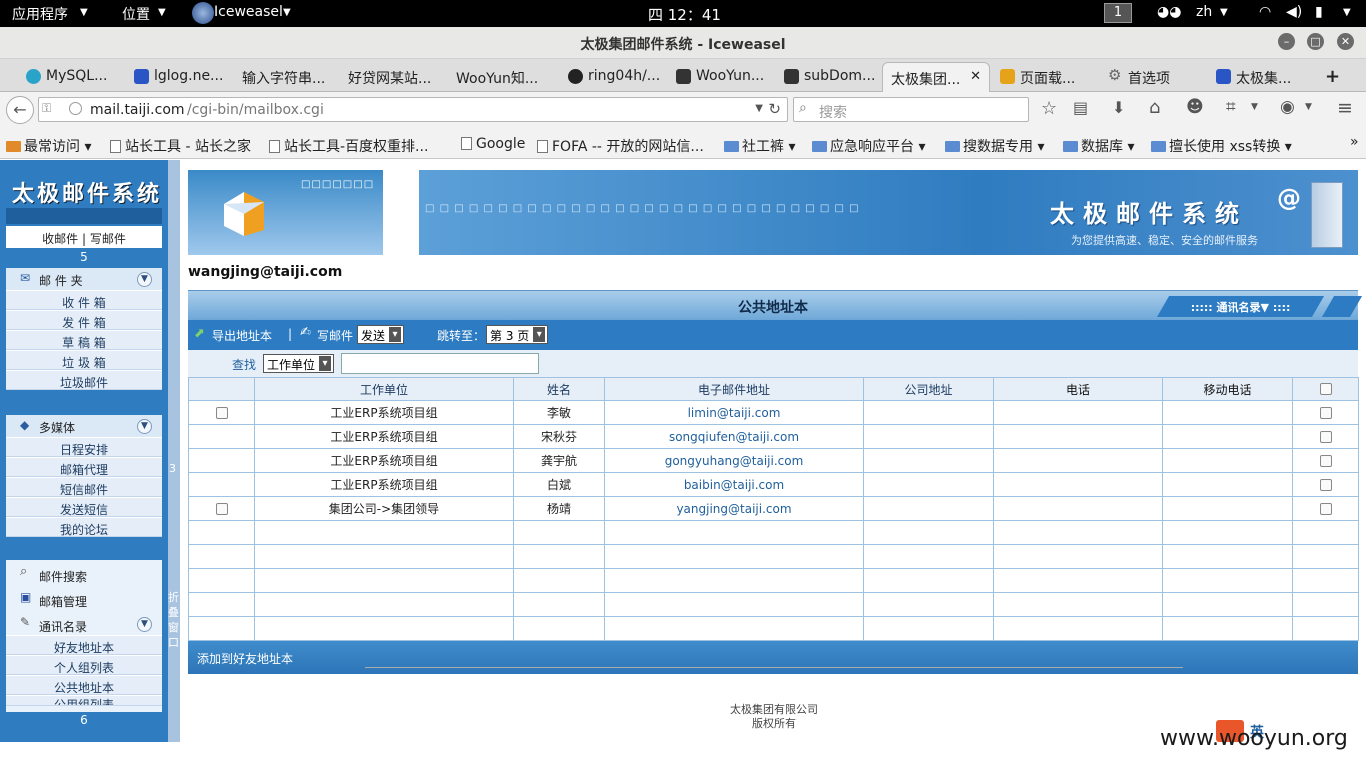  I want to click on hamburger-menu-icon: ≡, so click(1345, 108).